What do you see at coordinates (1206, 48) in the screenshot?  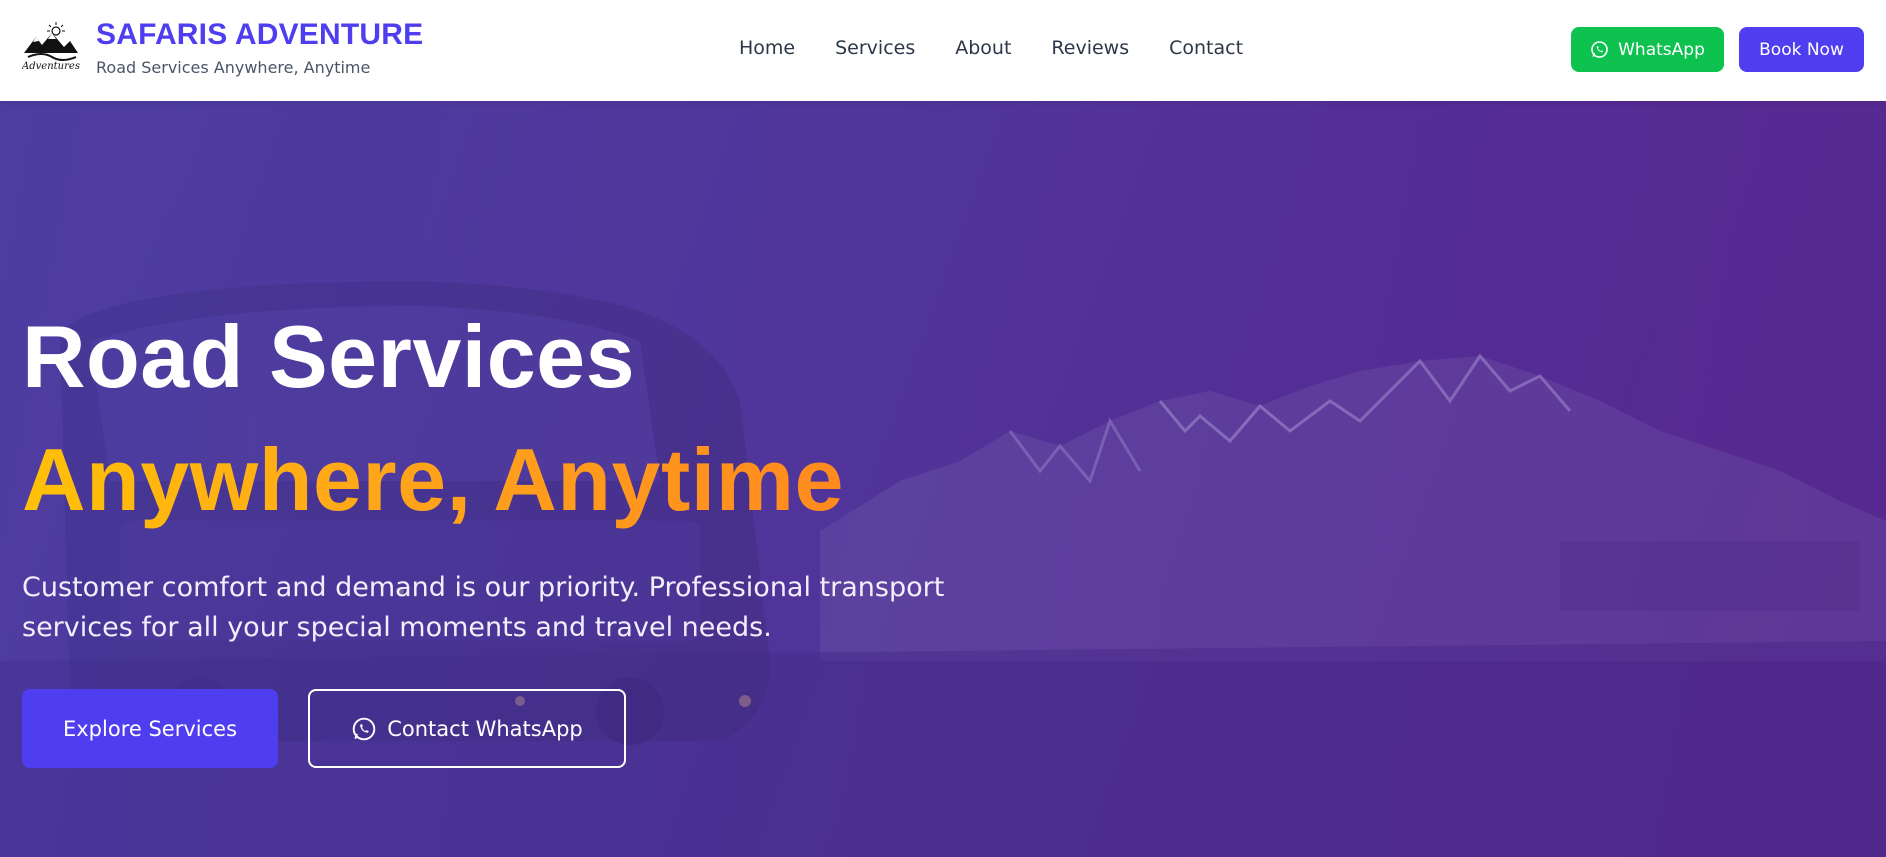 I see `nav-contact: Contact` at bounding box center [1206, 48].